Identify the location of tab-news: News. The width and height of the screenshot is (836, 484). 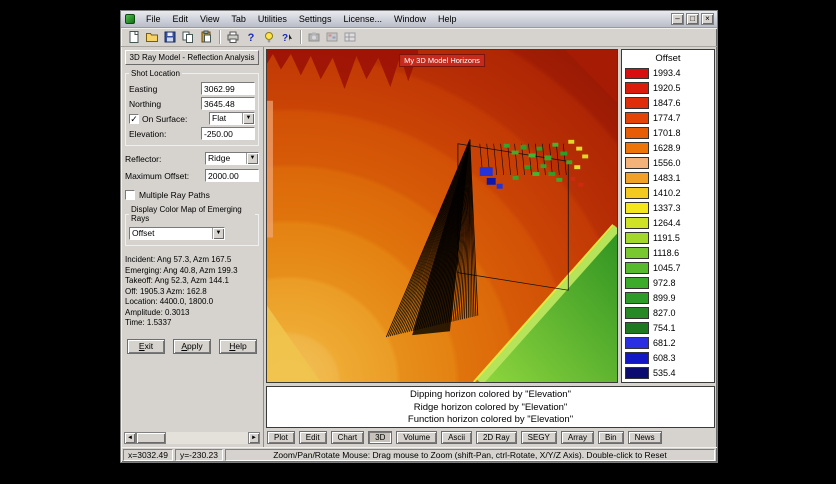
(644, 437).